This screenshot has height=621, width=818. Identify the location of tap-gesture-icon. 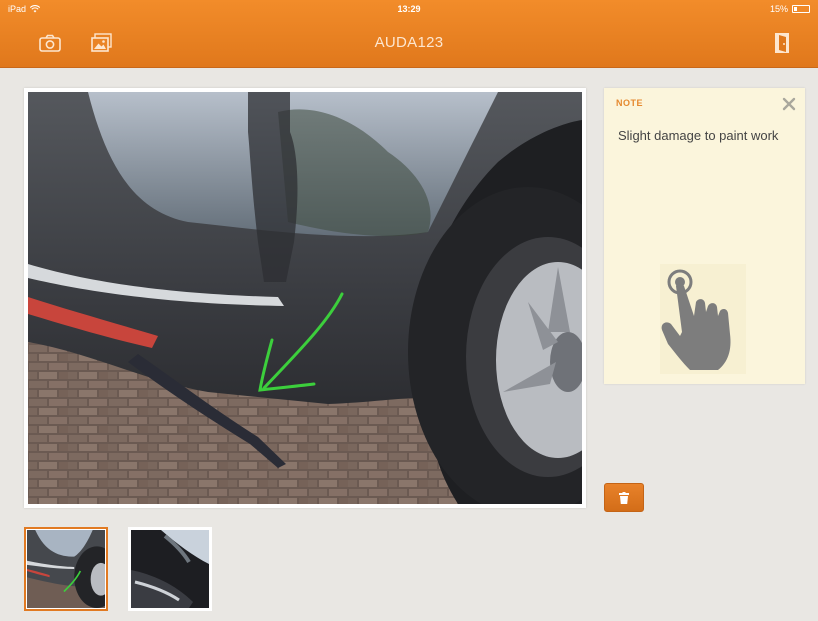
(703, 319).